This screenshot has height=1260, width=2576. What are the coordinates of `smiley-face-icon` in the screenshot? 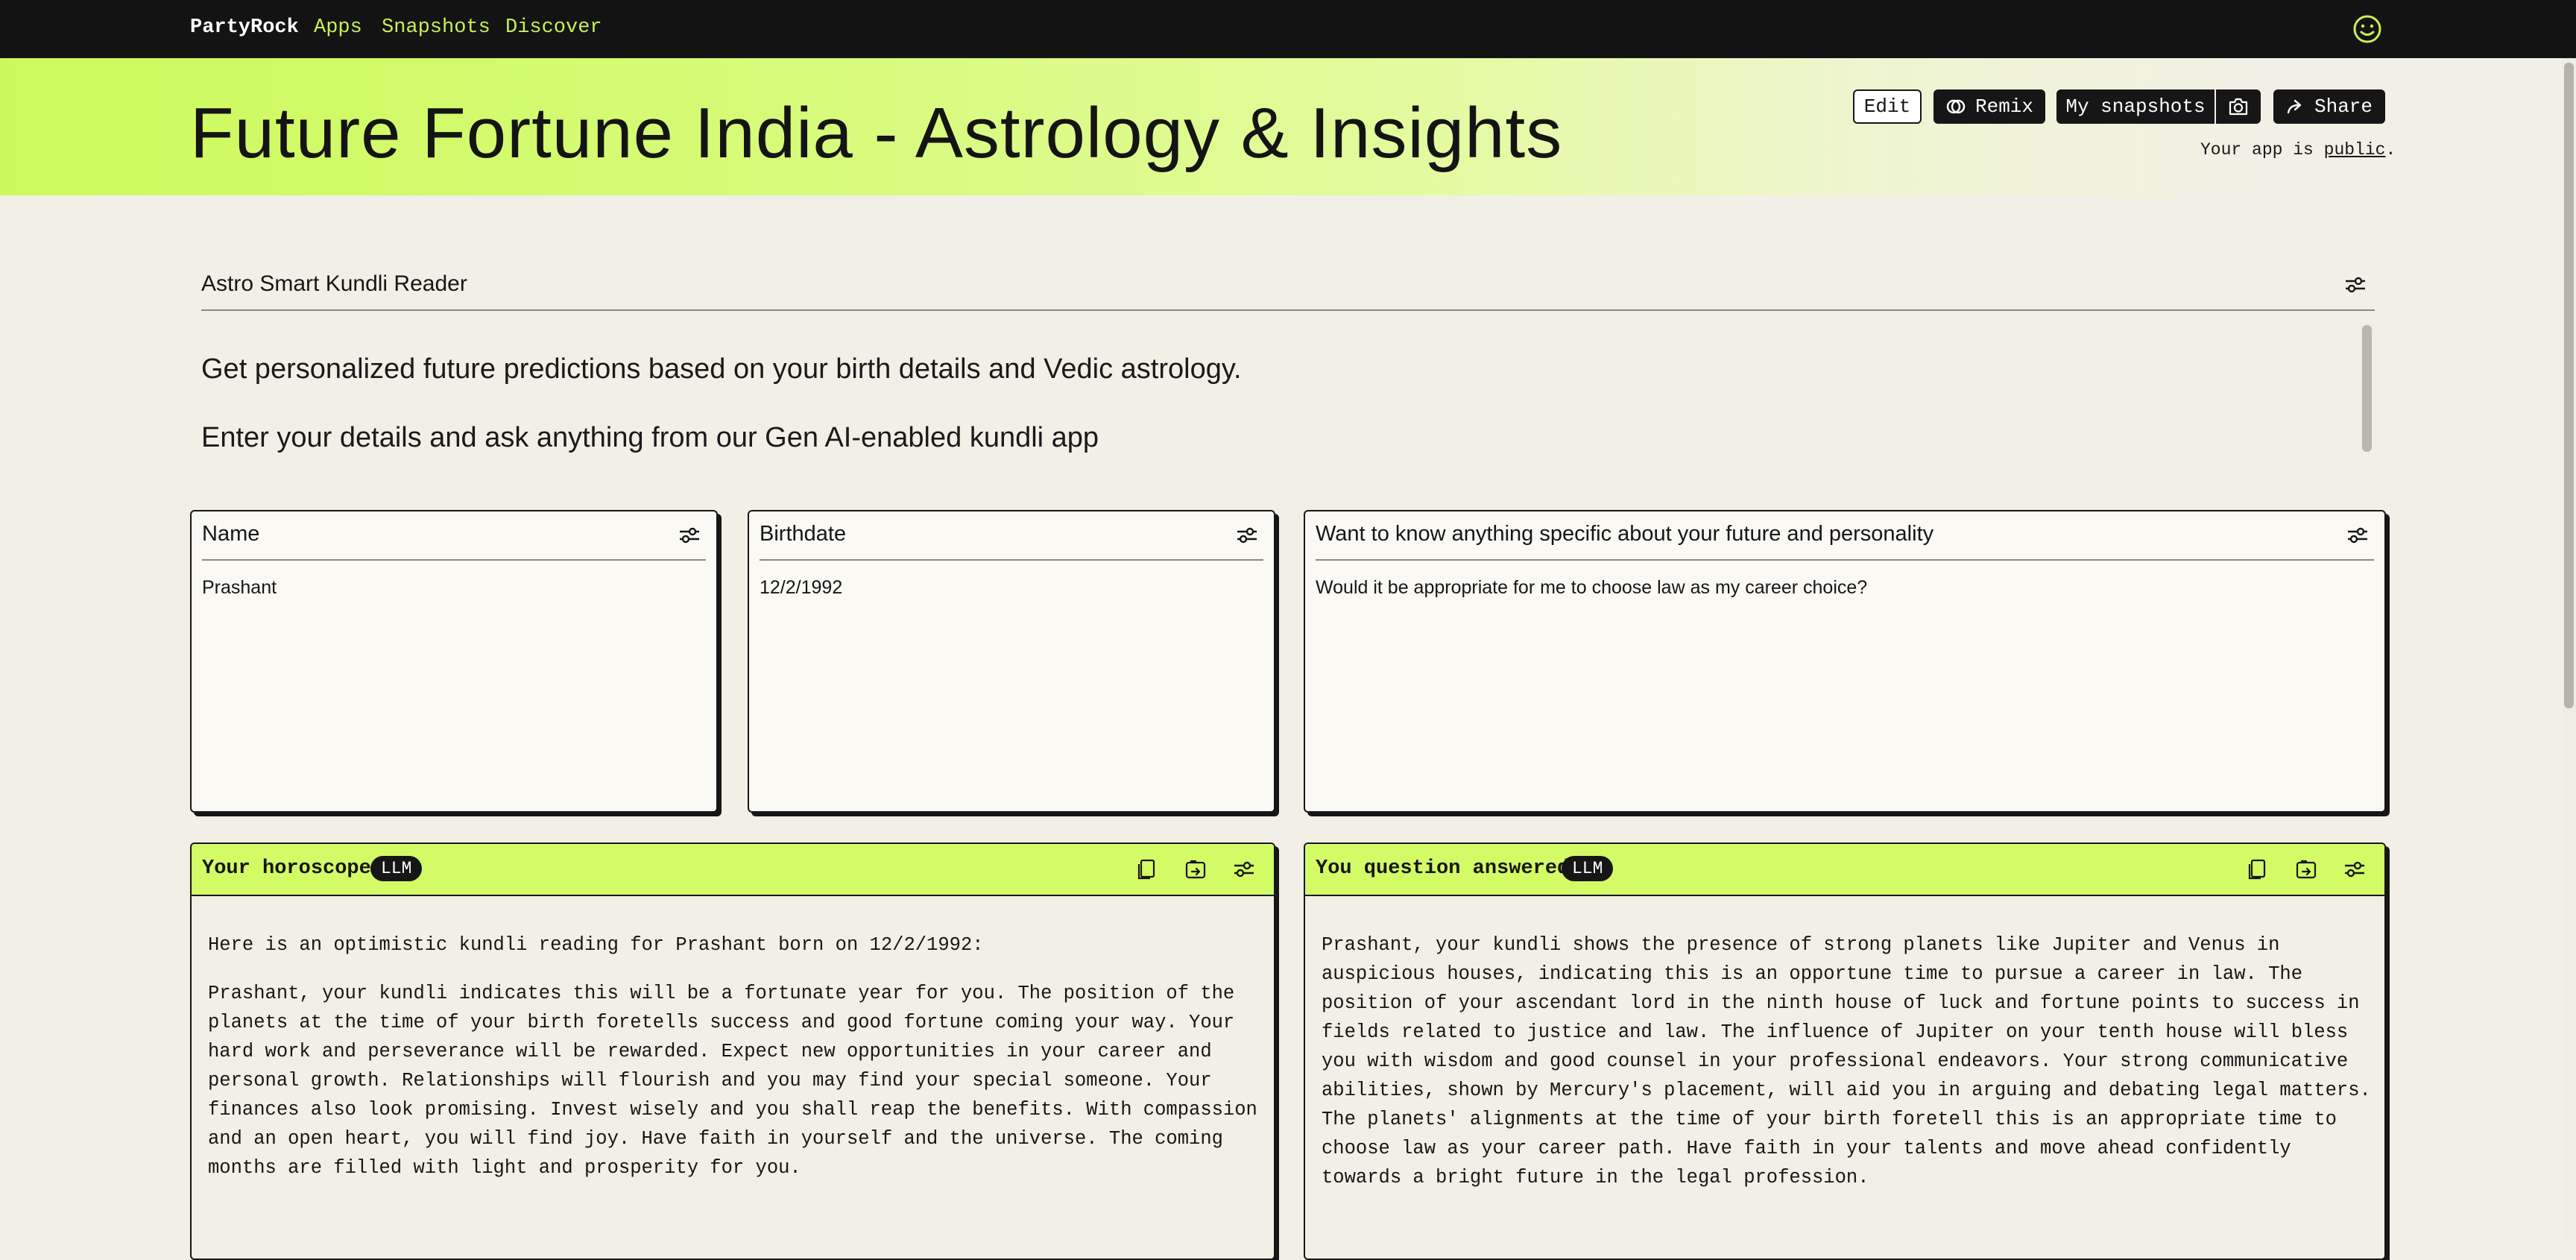 It's located at (2367, 29).